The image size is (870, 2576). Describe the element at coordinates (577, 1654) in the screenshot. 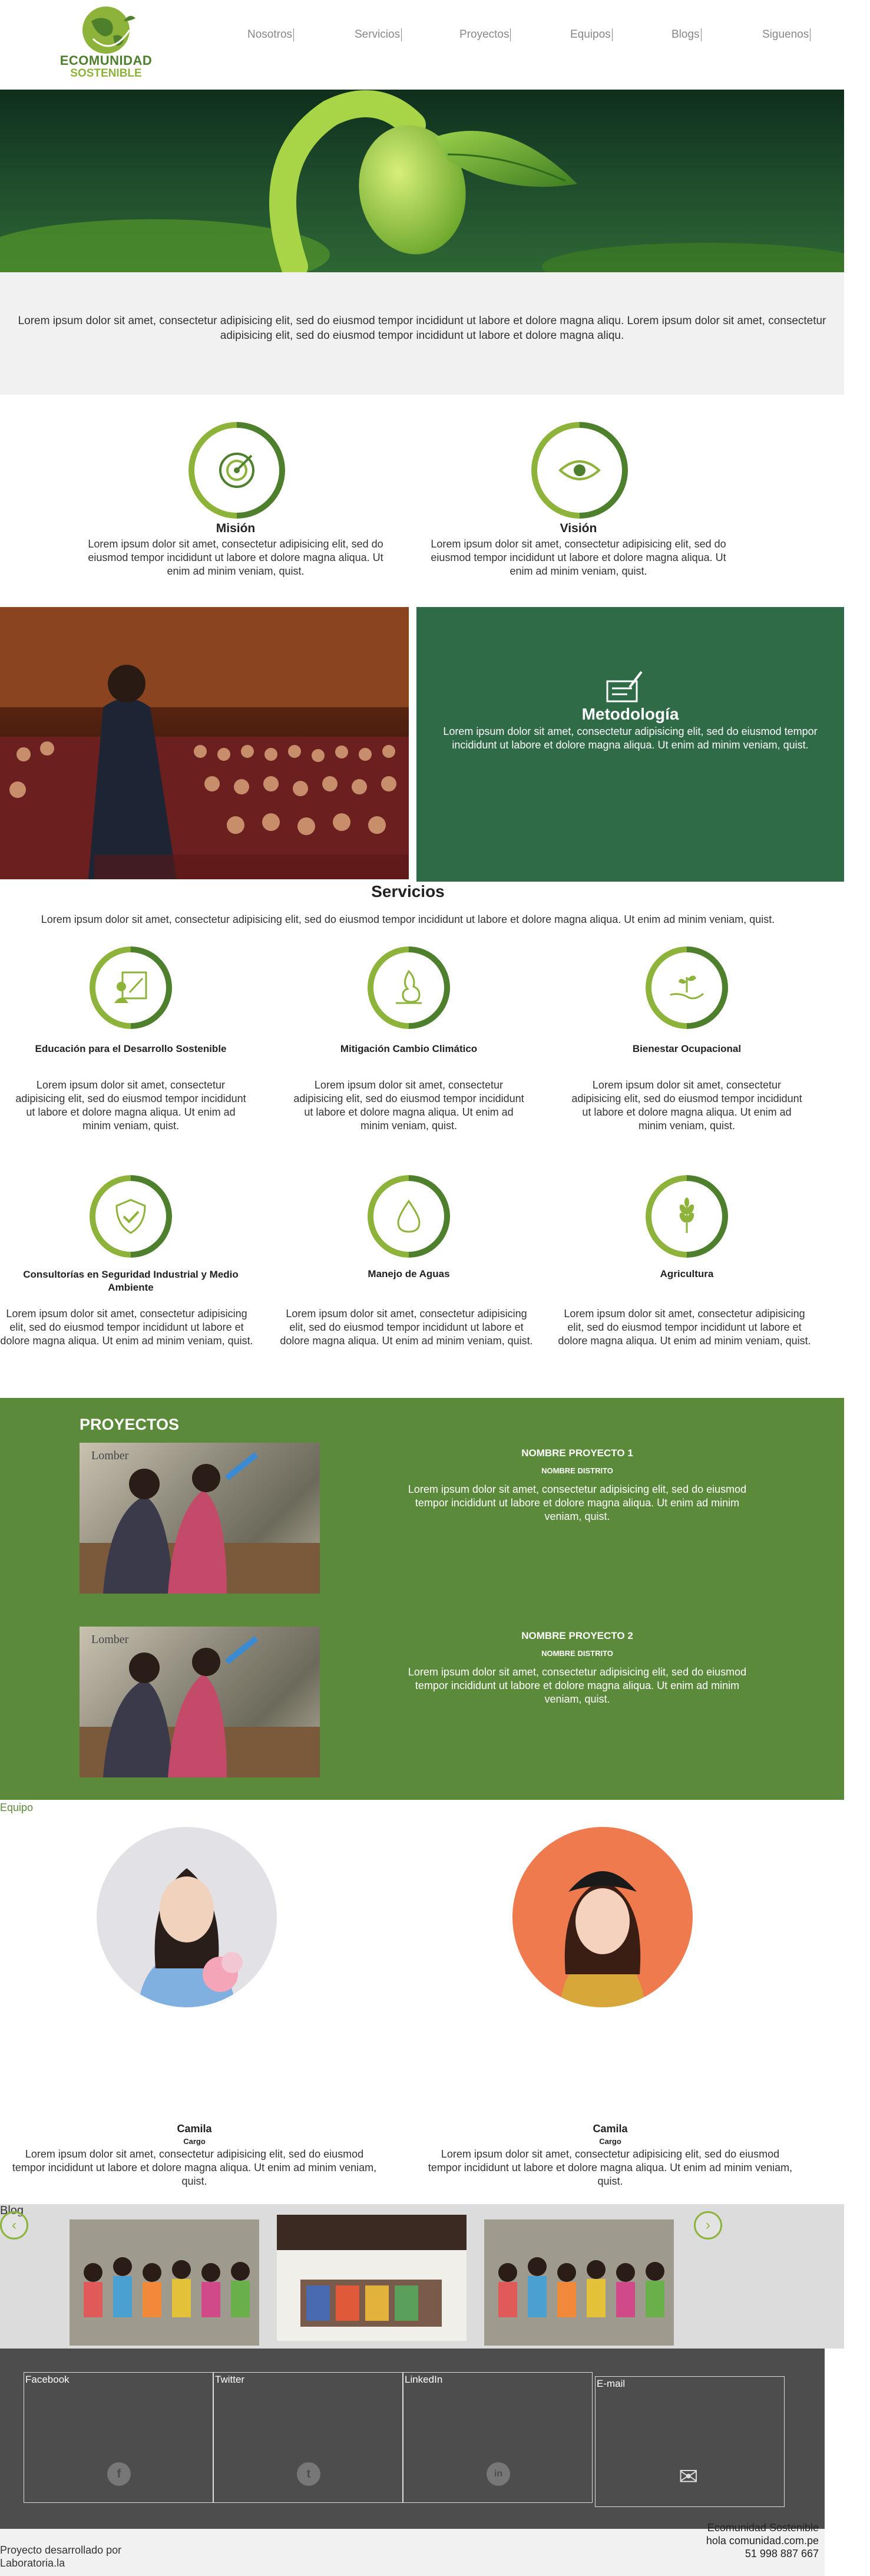

I see `project-district-2: NOMBRE DISTRITO` at that location.